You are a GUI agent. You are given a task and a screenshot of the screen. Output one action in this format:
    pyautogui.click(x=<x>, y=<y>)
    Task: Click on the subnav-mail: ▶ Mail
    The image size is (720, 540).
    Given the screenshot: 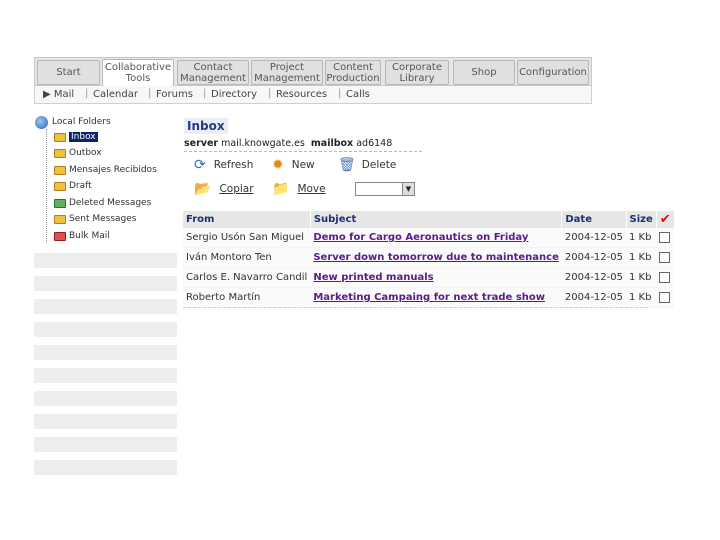 What is the action you would take?
    pyautogui.click(x=58, y=94)
    